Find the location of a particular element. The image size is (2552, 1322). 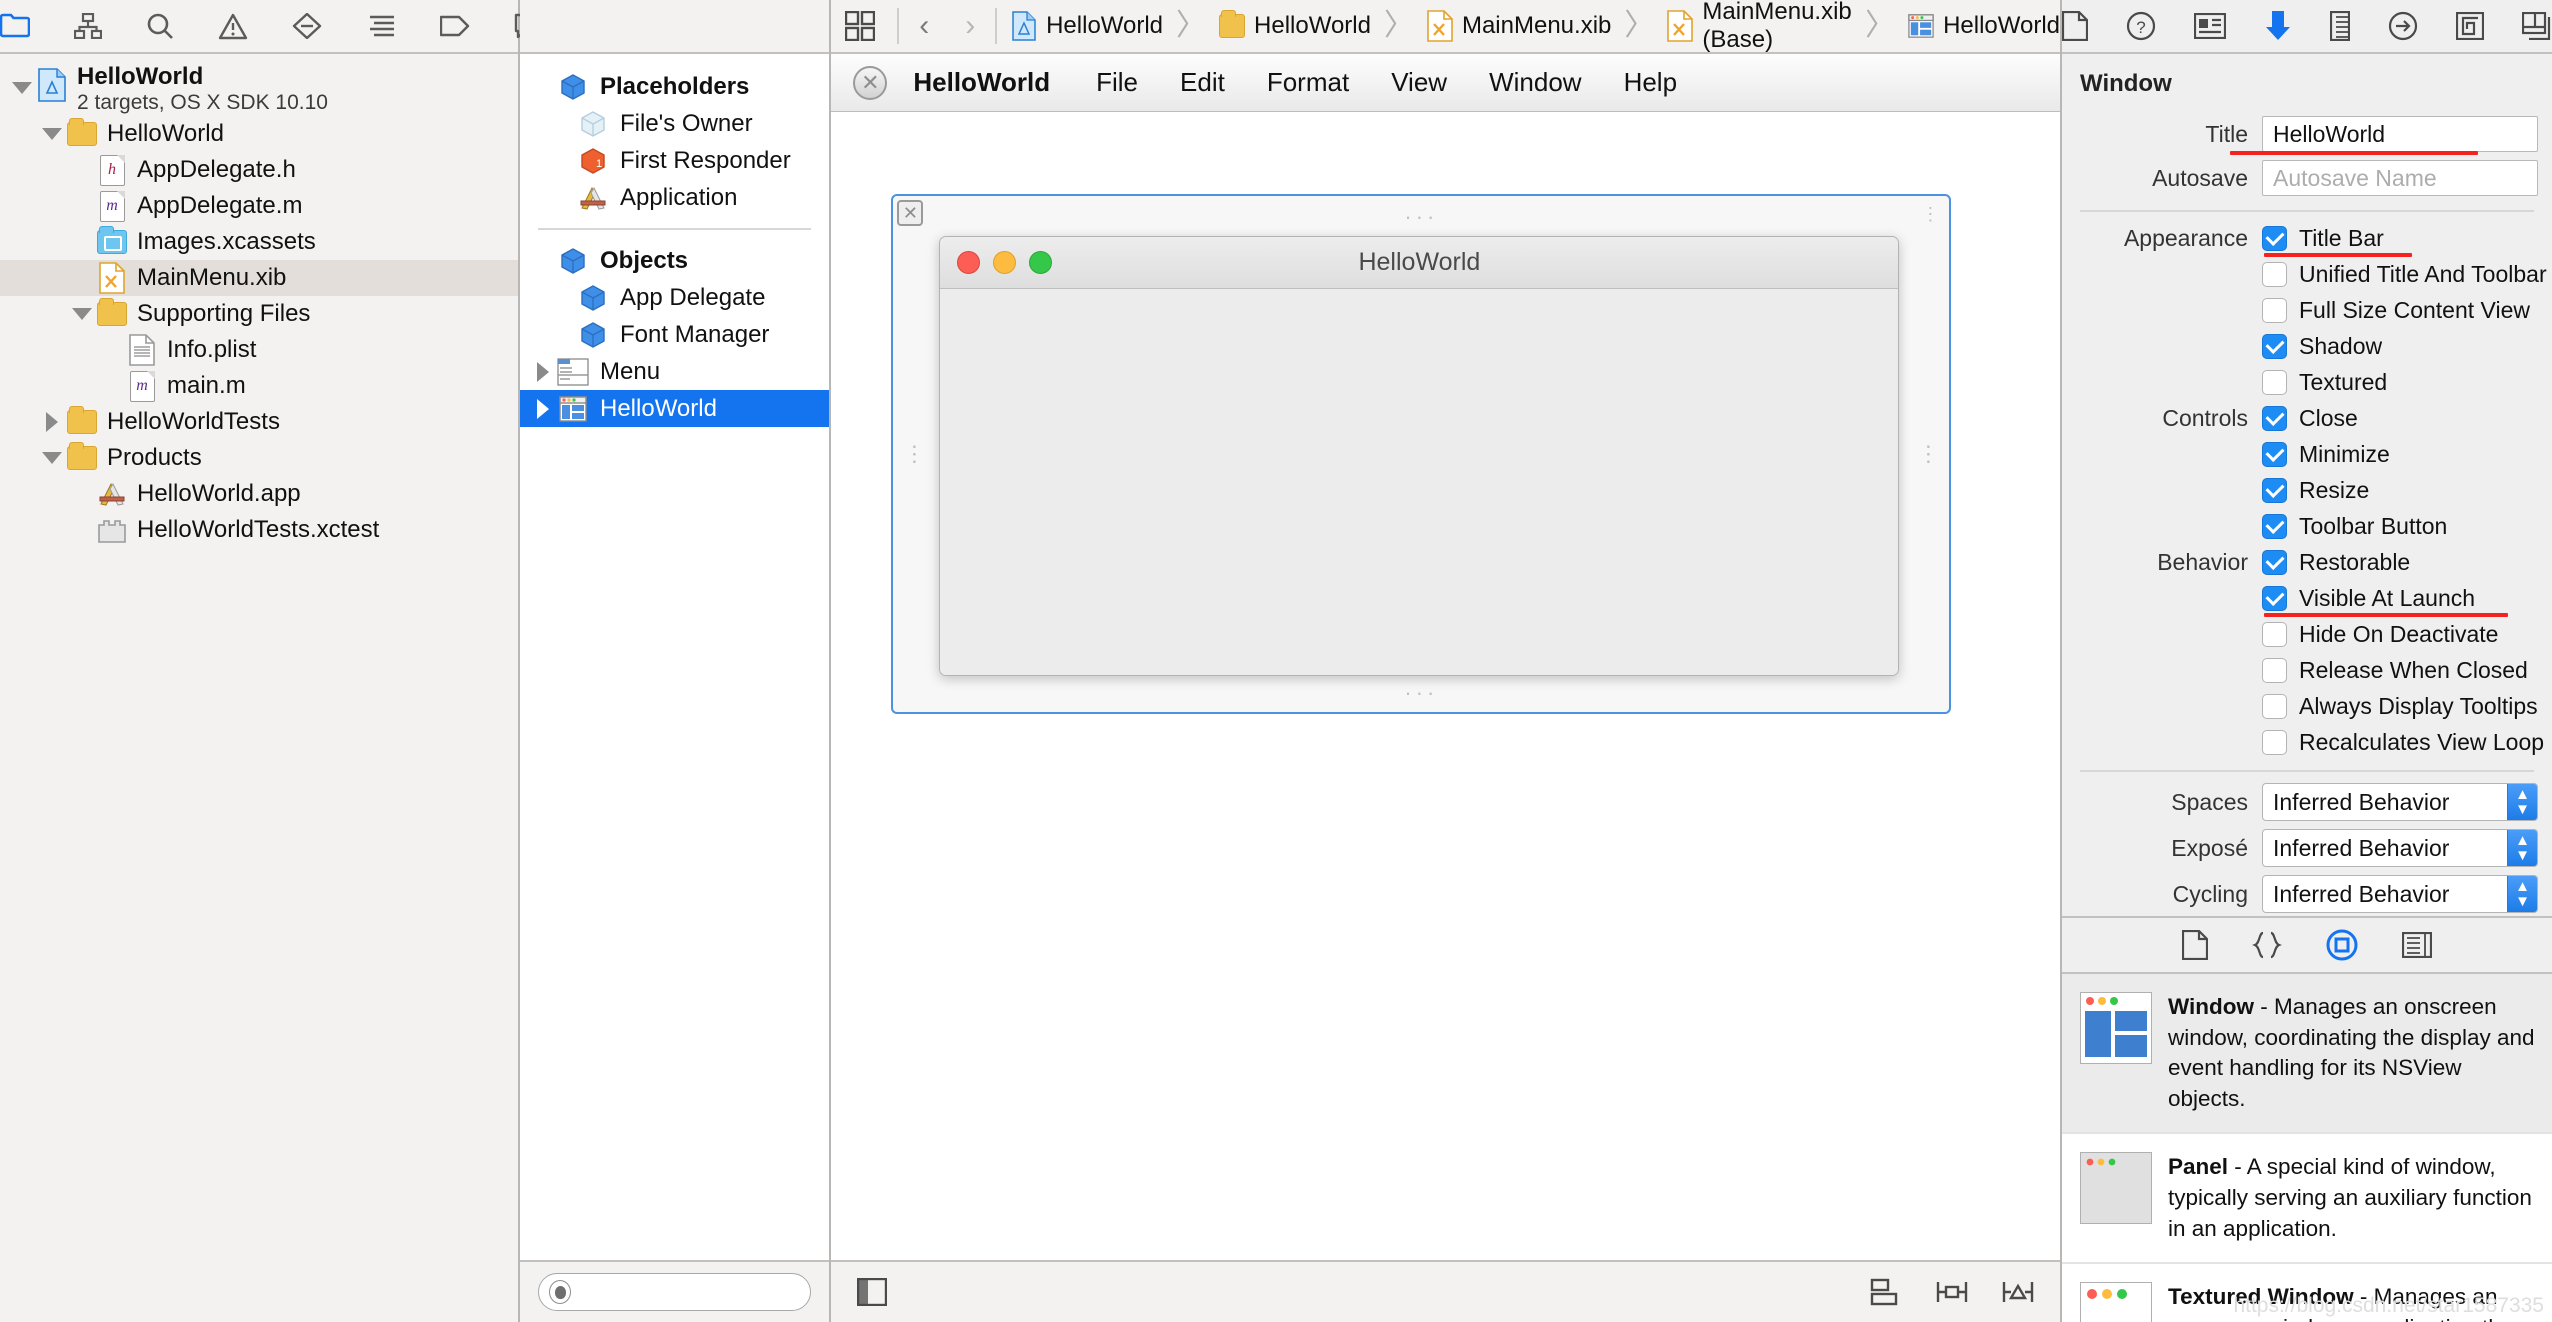

checkbox-resize is located at coordinates (2274, 490).